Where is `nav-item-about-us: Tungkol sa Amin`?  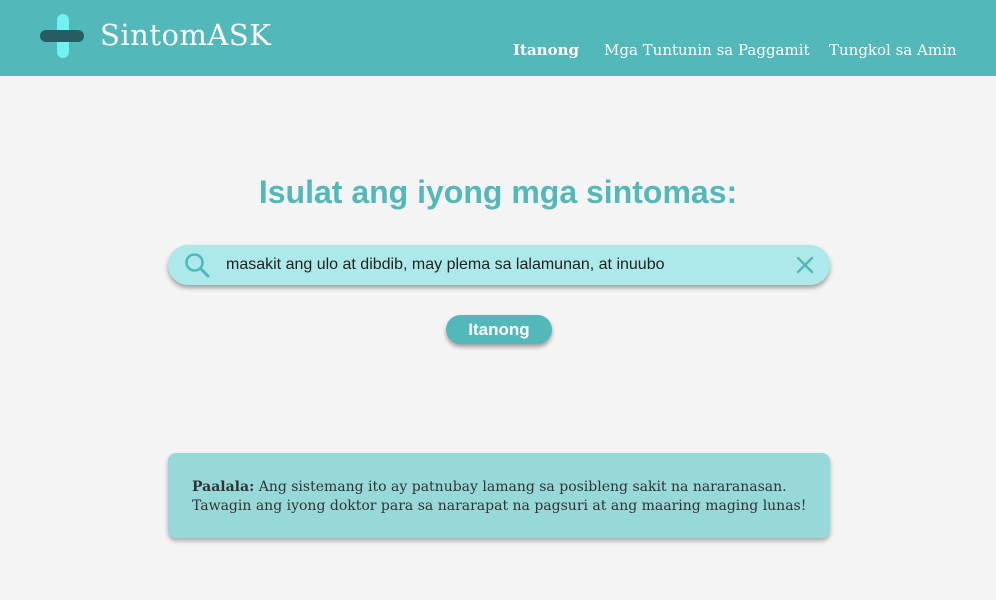
nav-item-about-us: Tungkol sa Amin is located at coordinates (893, 50).